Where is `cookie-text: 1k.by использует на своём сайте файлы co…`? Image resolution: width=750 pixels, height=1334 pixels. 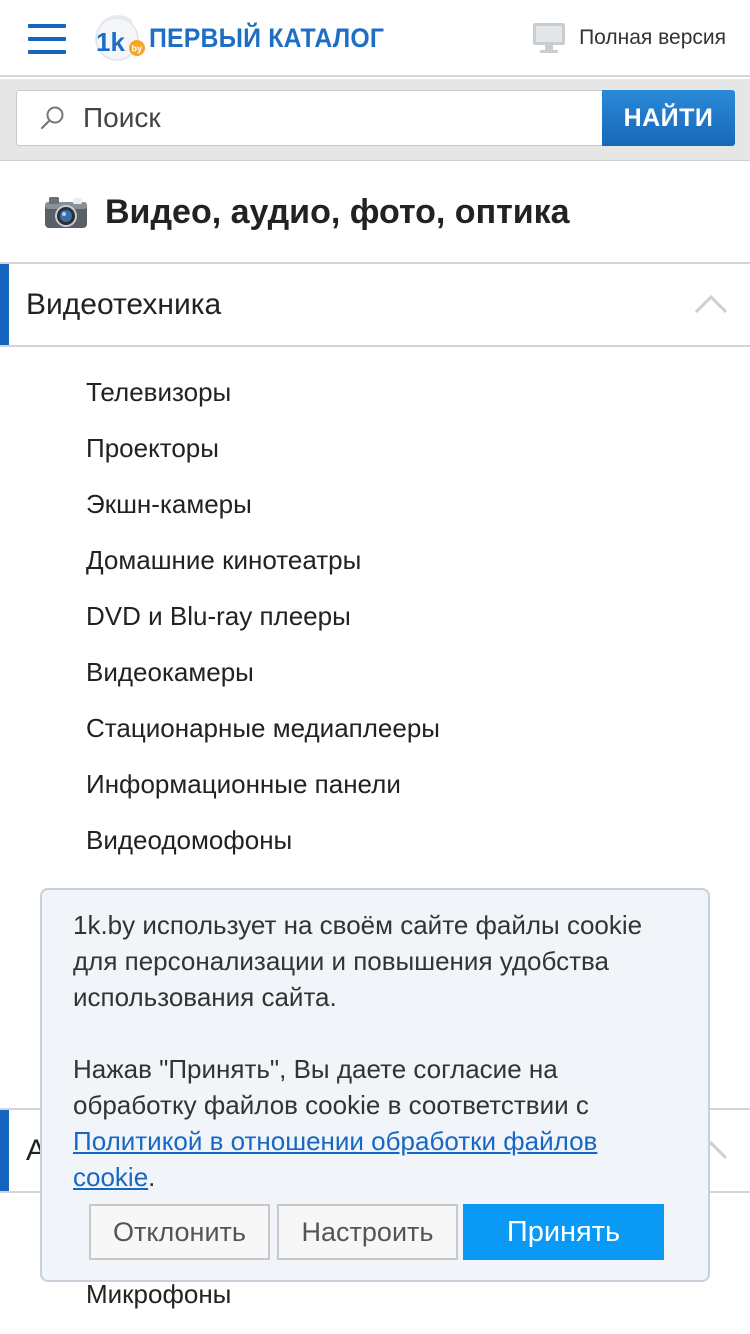
cookie-text: 1k.by использует на своём сайте файлы co… is located at coordinates (358, 961).